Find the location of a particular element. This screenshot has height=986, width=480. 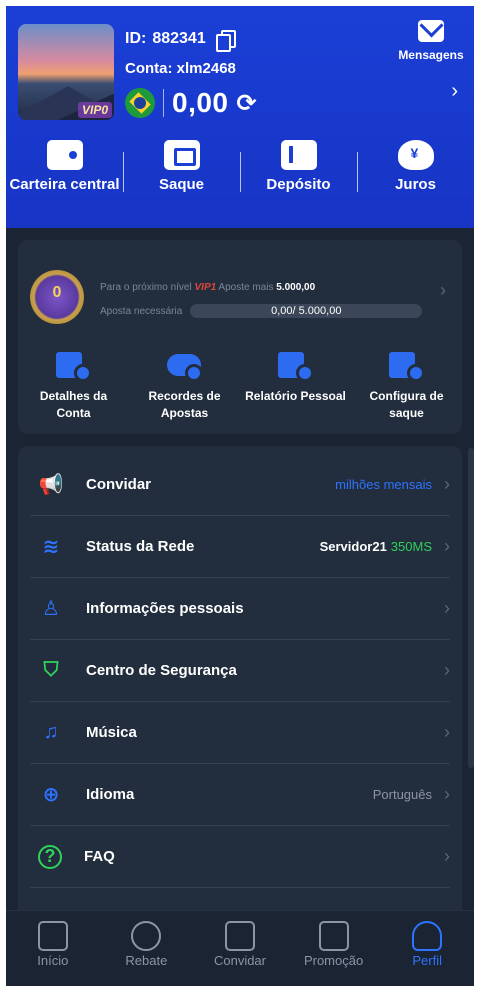

avatar: VIP0 is located at coordinates (66, 72).